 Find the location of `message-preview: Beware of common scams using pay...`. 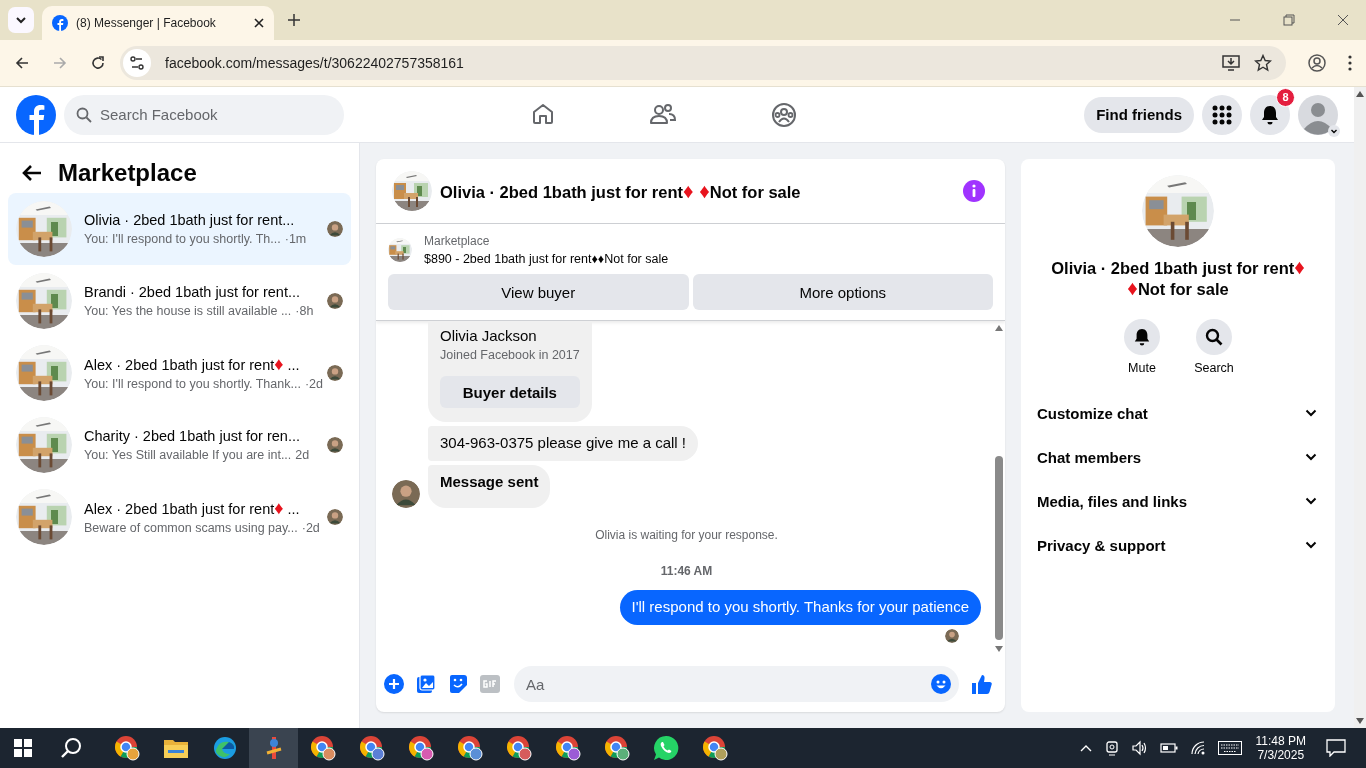

message-preview: Beware of common scams using pay... is located at coordinates (191, 528).